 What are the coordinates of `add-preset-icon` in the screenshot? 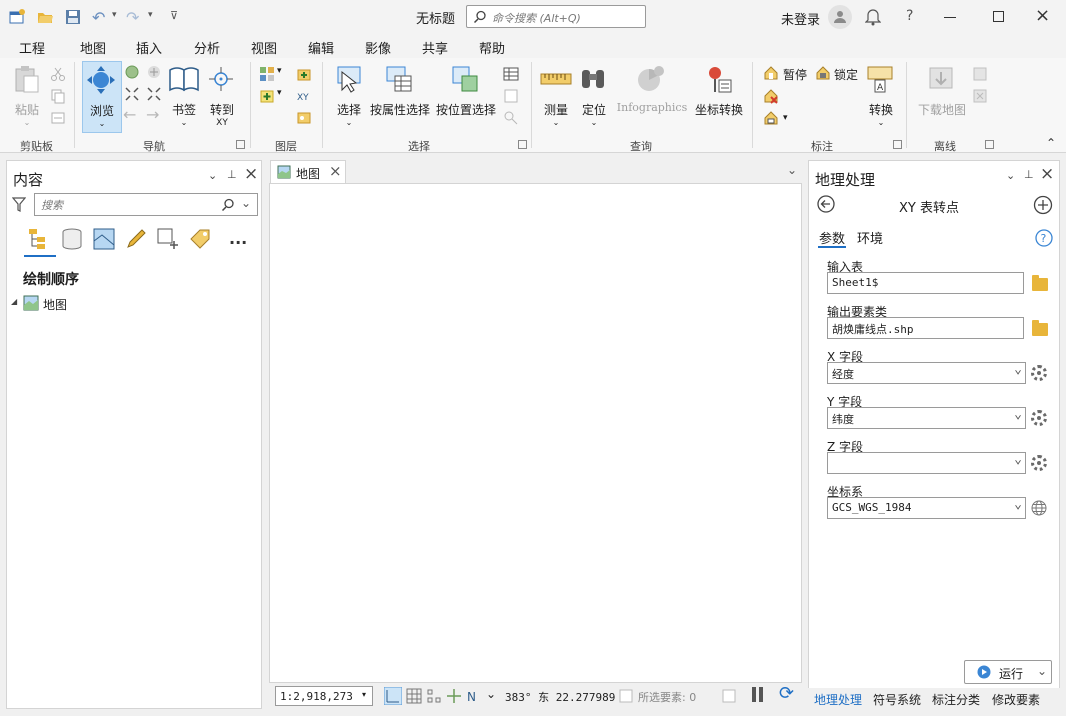 It's located at (267, 96).